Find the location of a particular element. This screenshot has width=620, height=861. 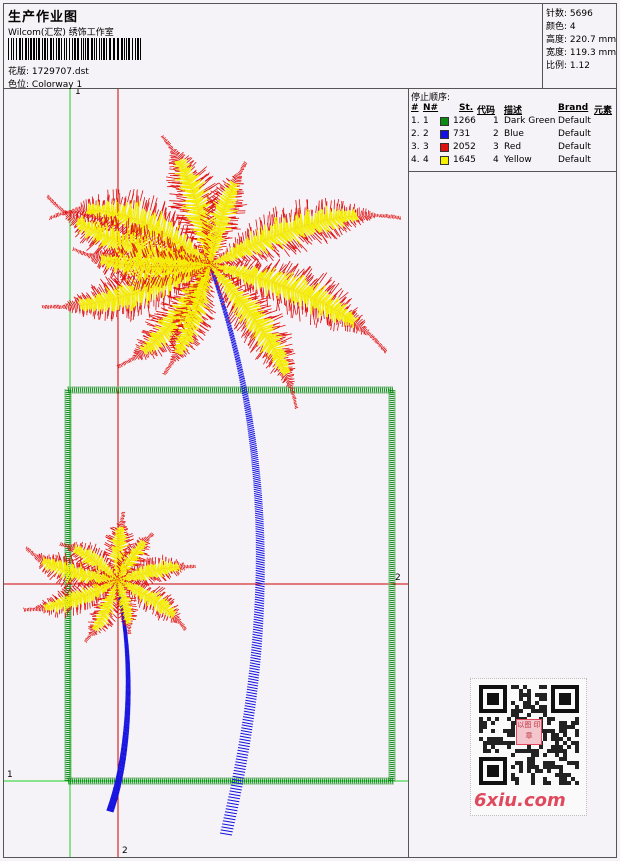

page-title: 生产作业图 is located at coordinates (43, 17).